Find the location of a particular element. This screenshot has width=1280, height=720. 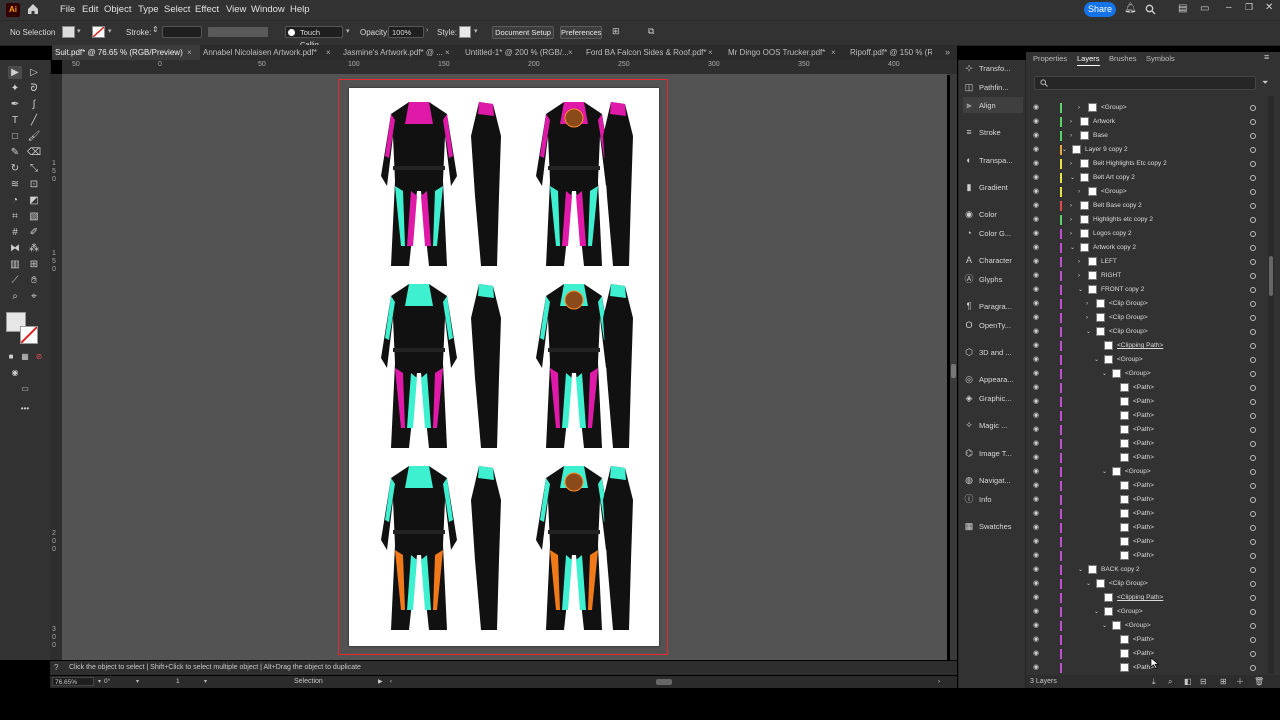

variable-width-profile is located at coordinates (238, 32).